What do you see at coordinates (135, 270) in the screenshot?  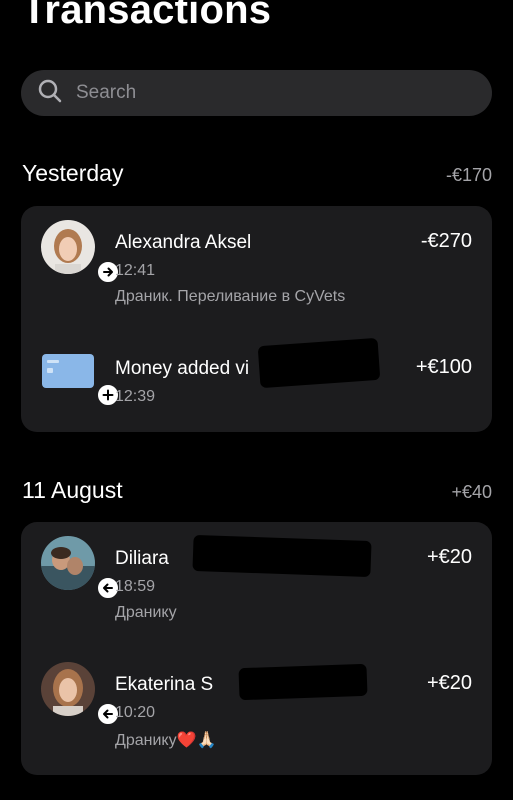 I see `transaction-time: 12:41` at bounding box center [135, 270].